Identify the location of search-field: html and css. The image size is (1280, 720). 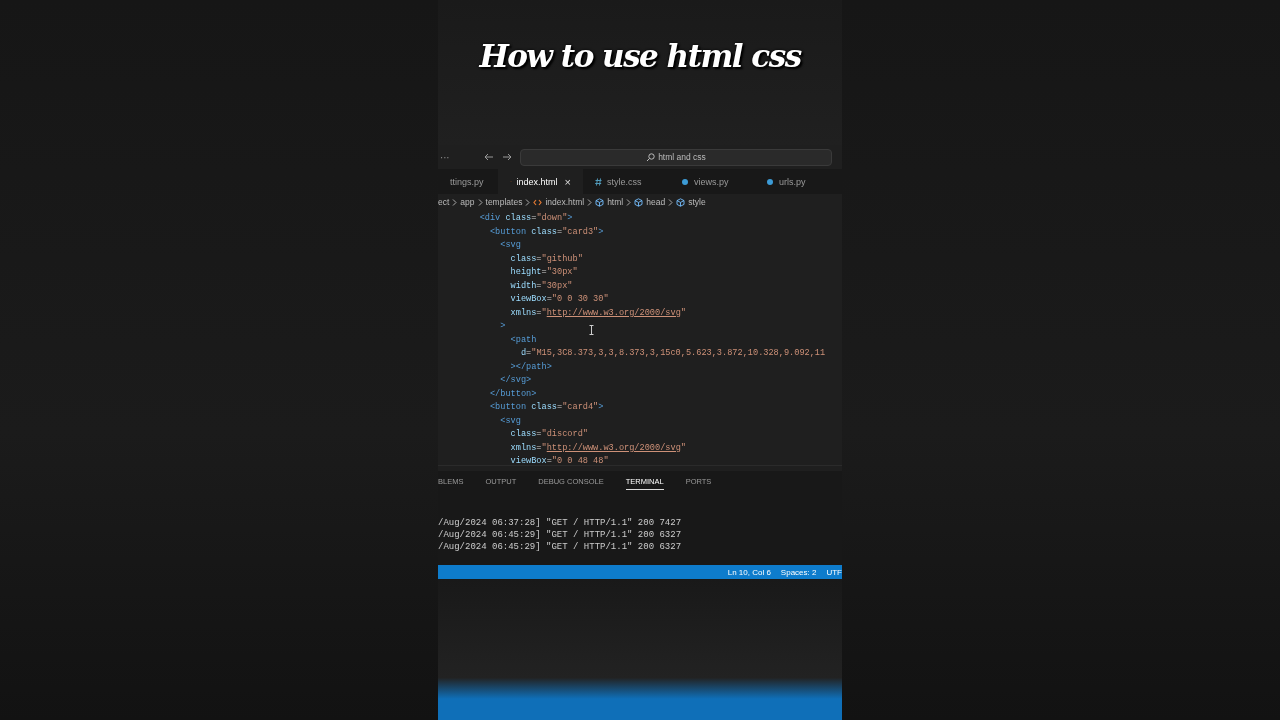
(676, 157).